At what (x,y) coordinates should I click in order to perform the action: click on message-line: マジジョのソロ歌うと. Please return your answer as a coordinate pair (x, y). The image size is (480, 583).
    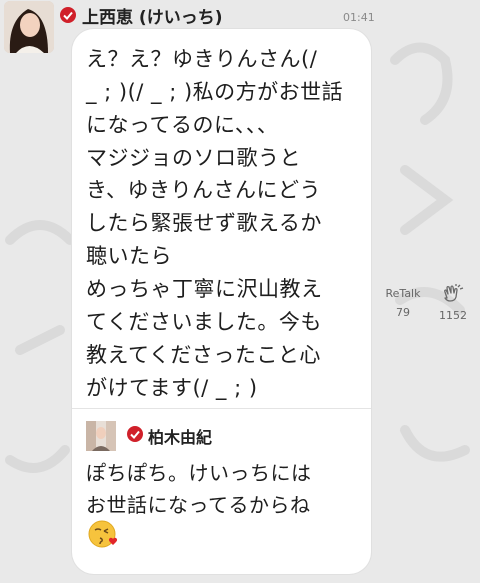
    Looking at the image, I should click on (193, 158).